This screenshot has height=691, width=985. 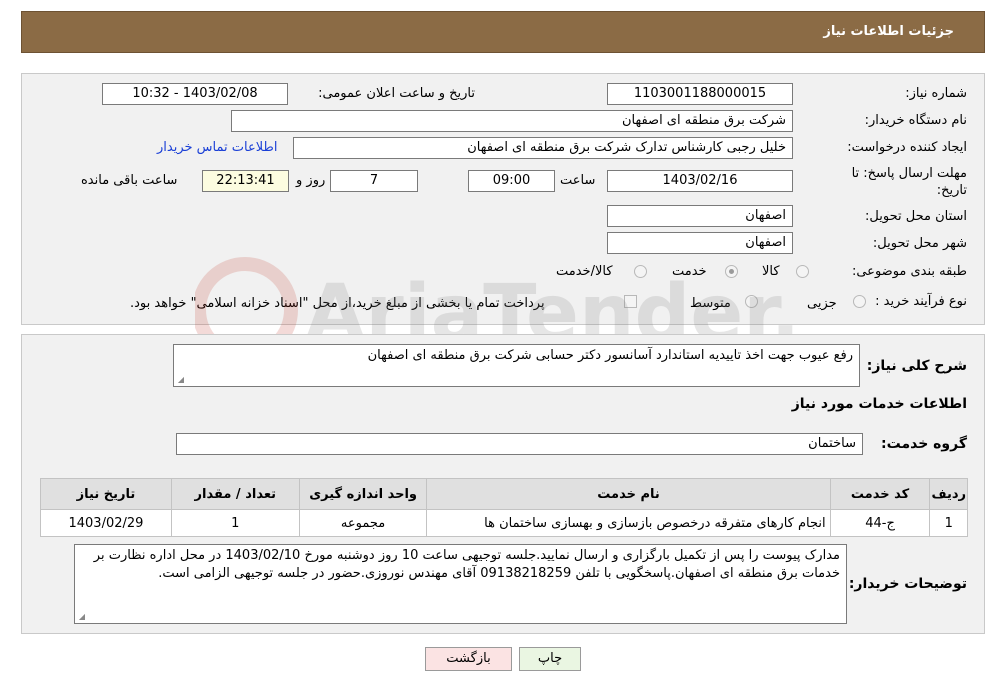 What do you see at coordinates (195, 94) in the screenshot?
I see `announce-datetime-field: 1403/02/08 - 10:32` at bounding box center [195, 94].